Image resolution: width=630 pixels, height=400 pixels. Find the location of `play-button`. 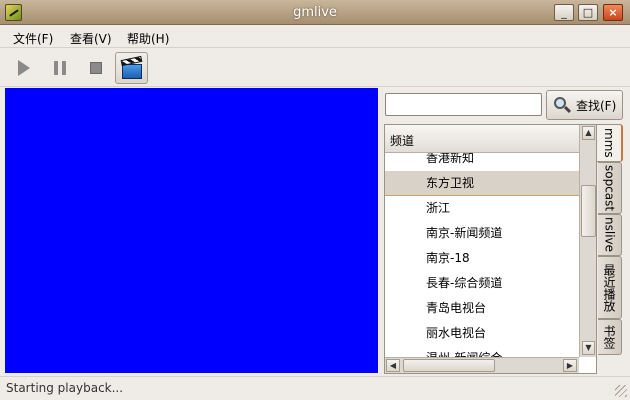

play-button is located at coordinates (22, 68).